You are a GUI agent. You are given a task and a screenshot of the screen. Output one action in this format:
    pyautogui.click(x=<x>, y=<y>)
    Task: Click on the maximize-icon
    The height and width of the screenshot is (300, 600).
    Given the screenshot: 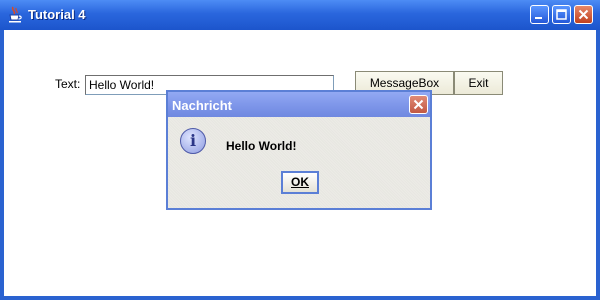 What is the action you would take?
    pyautogui.click(x=561, y=14)
    